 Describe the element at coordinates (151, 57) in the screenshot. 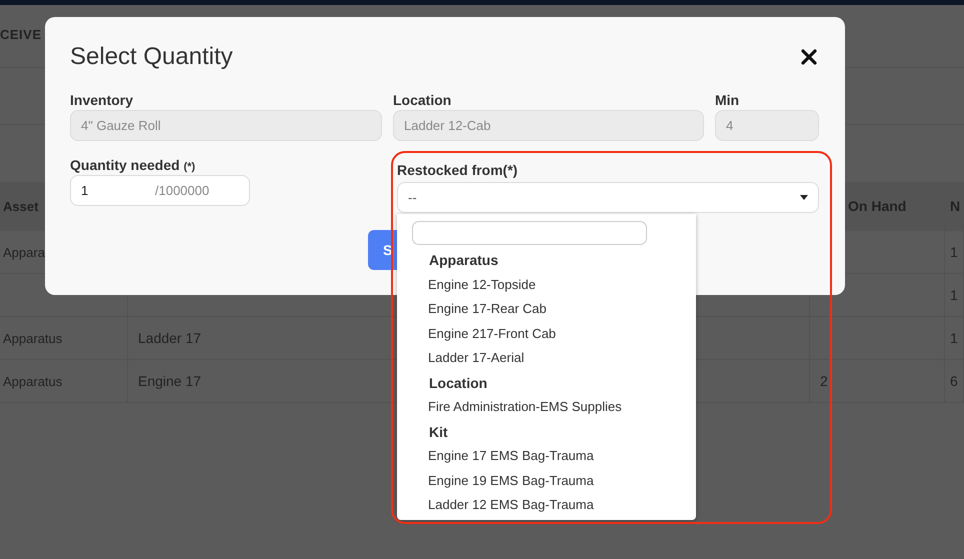

I see `dialog-title: Select Quantity` at that location.